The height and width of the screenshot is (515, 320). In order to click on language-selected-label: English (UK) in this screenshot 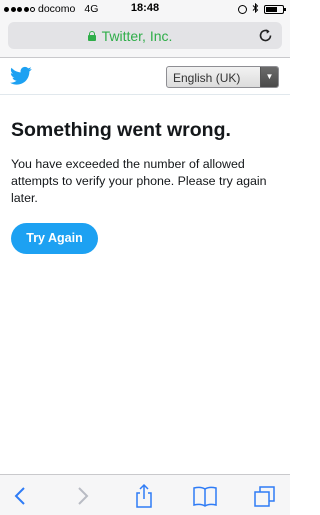, I will do `click(207, 78)`.